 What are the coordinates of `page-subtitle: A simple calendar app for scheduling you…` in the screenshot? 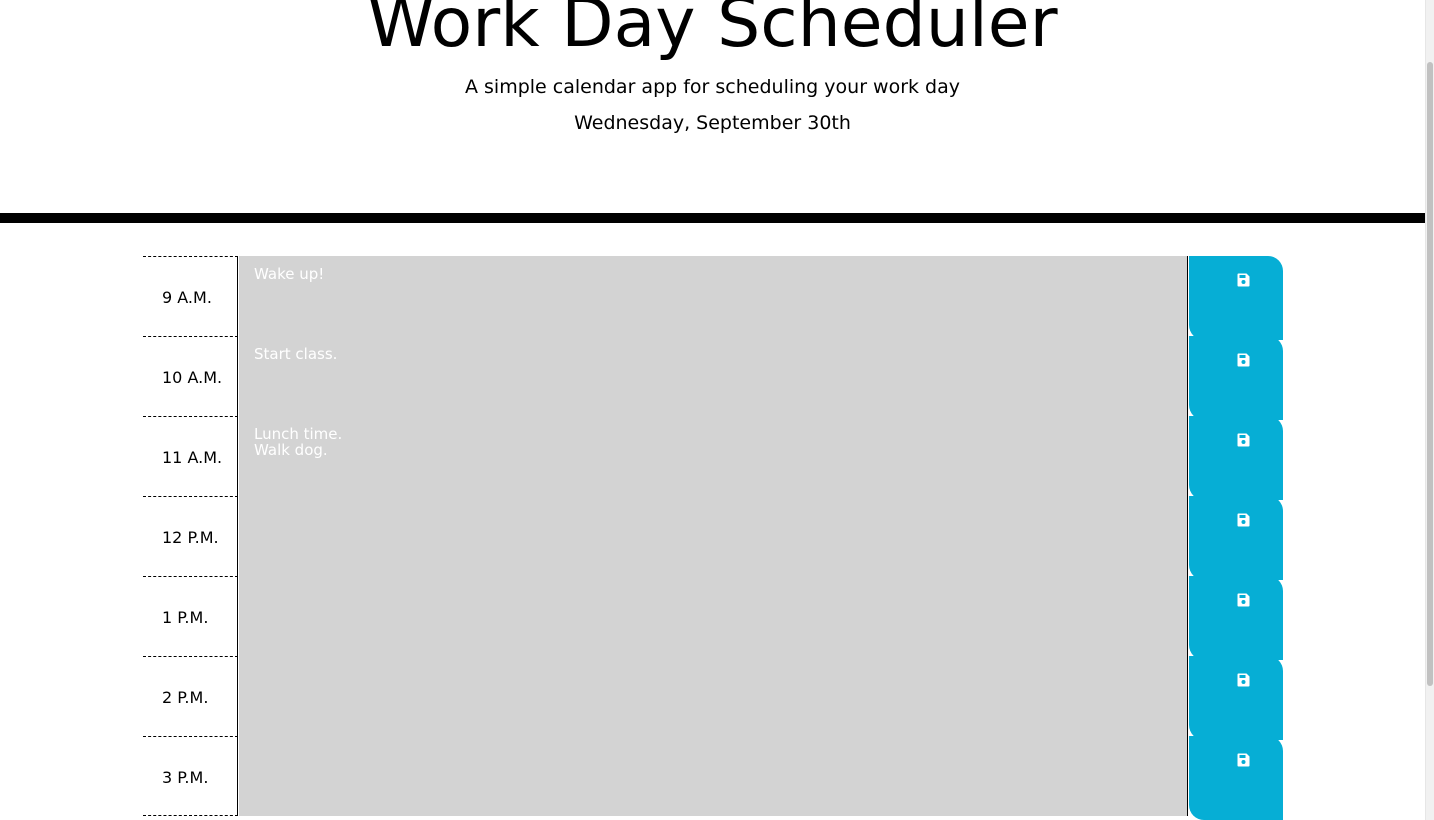 It's located at (712, 87).